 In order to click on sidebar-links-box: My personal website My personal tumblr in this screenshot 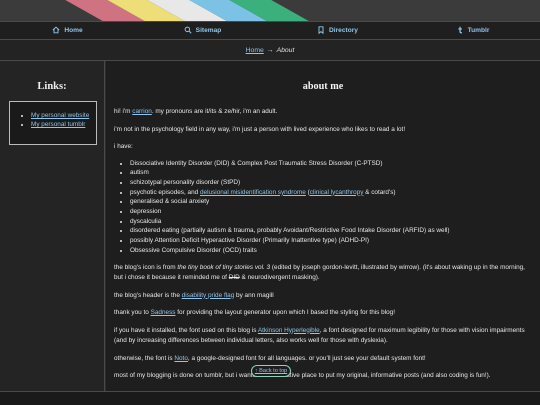, I will do `click(53, 123)`.